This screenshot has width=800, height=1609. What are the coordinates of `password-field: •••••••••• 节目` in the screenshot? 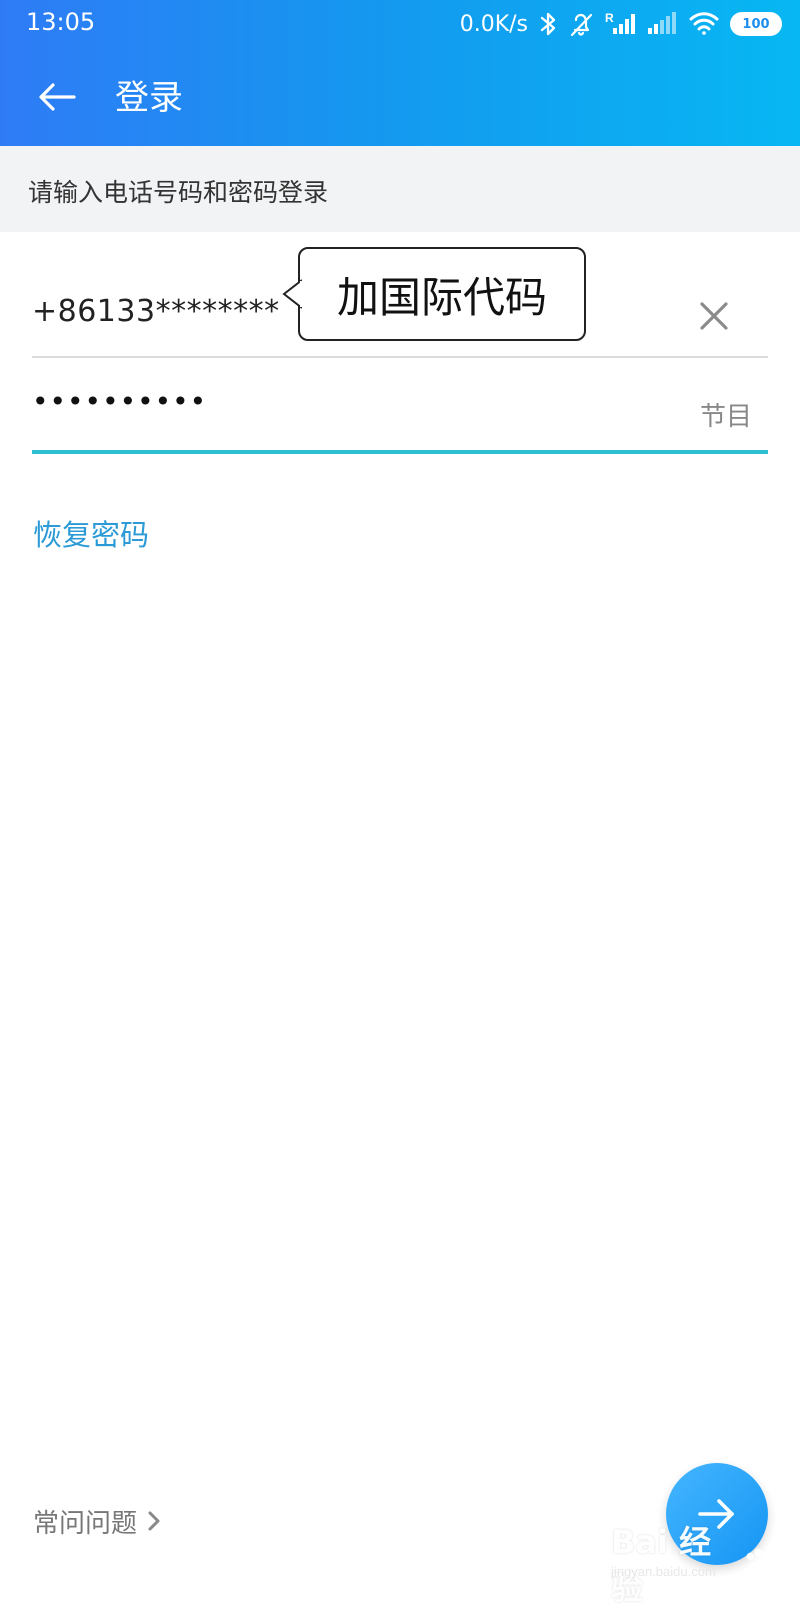 It's located at (400, 408).